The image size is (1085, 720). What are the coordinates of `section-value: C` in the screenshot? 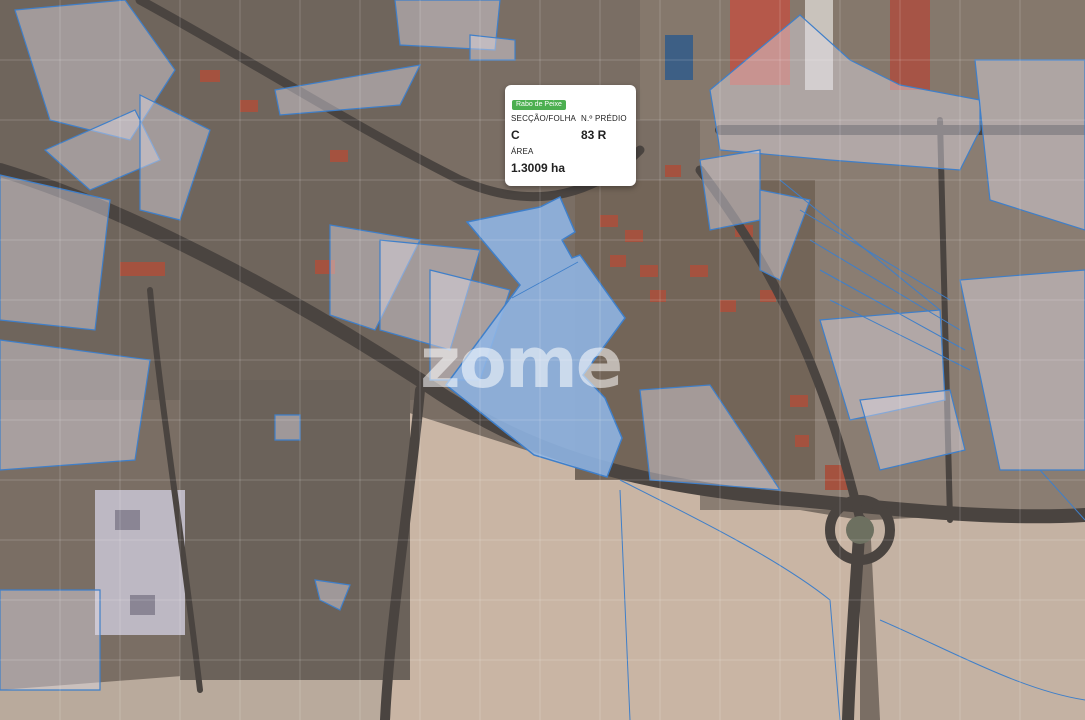 It's located at (515, 135).